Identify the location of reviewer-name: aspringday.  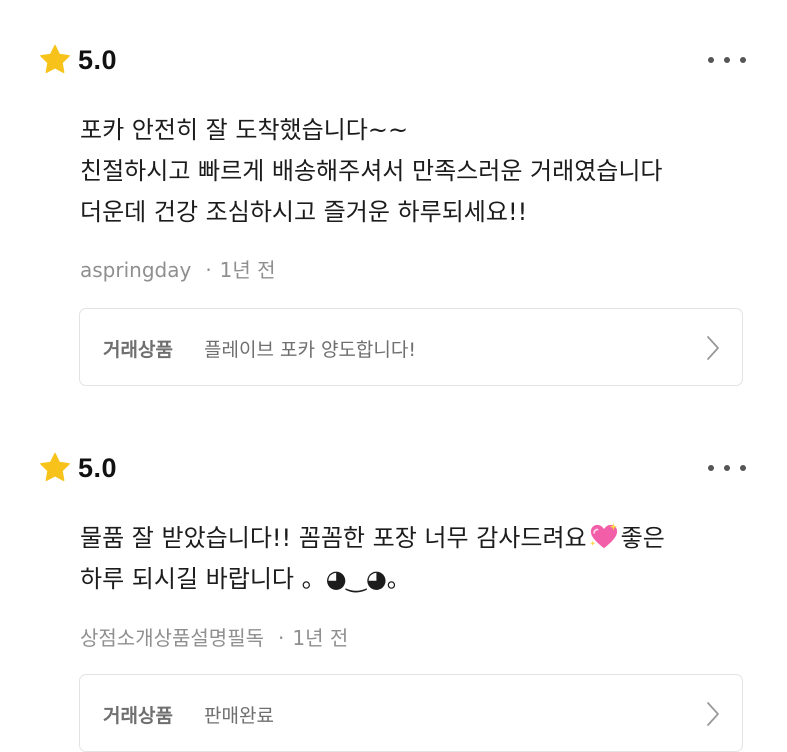
(135, 270).